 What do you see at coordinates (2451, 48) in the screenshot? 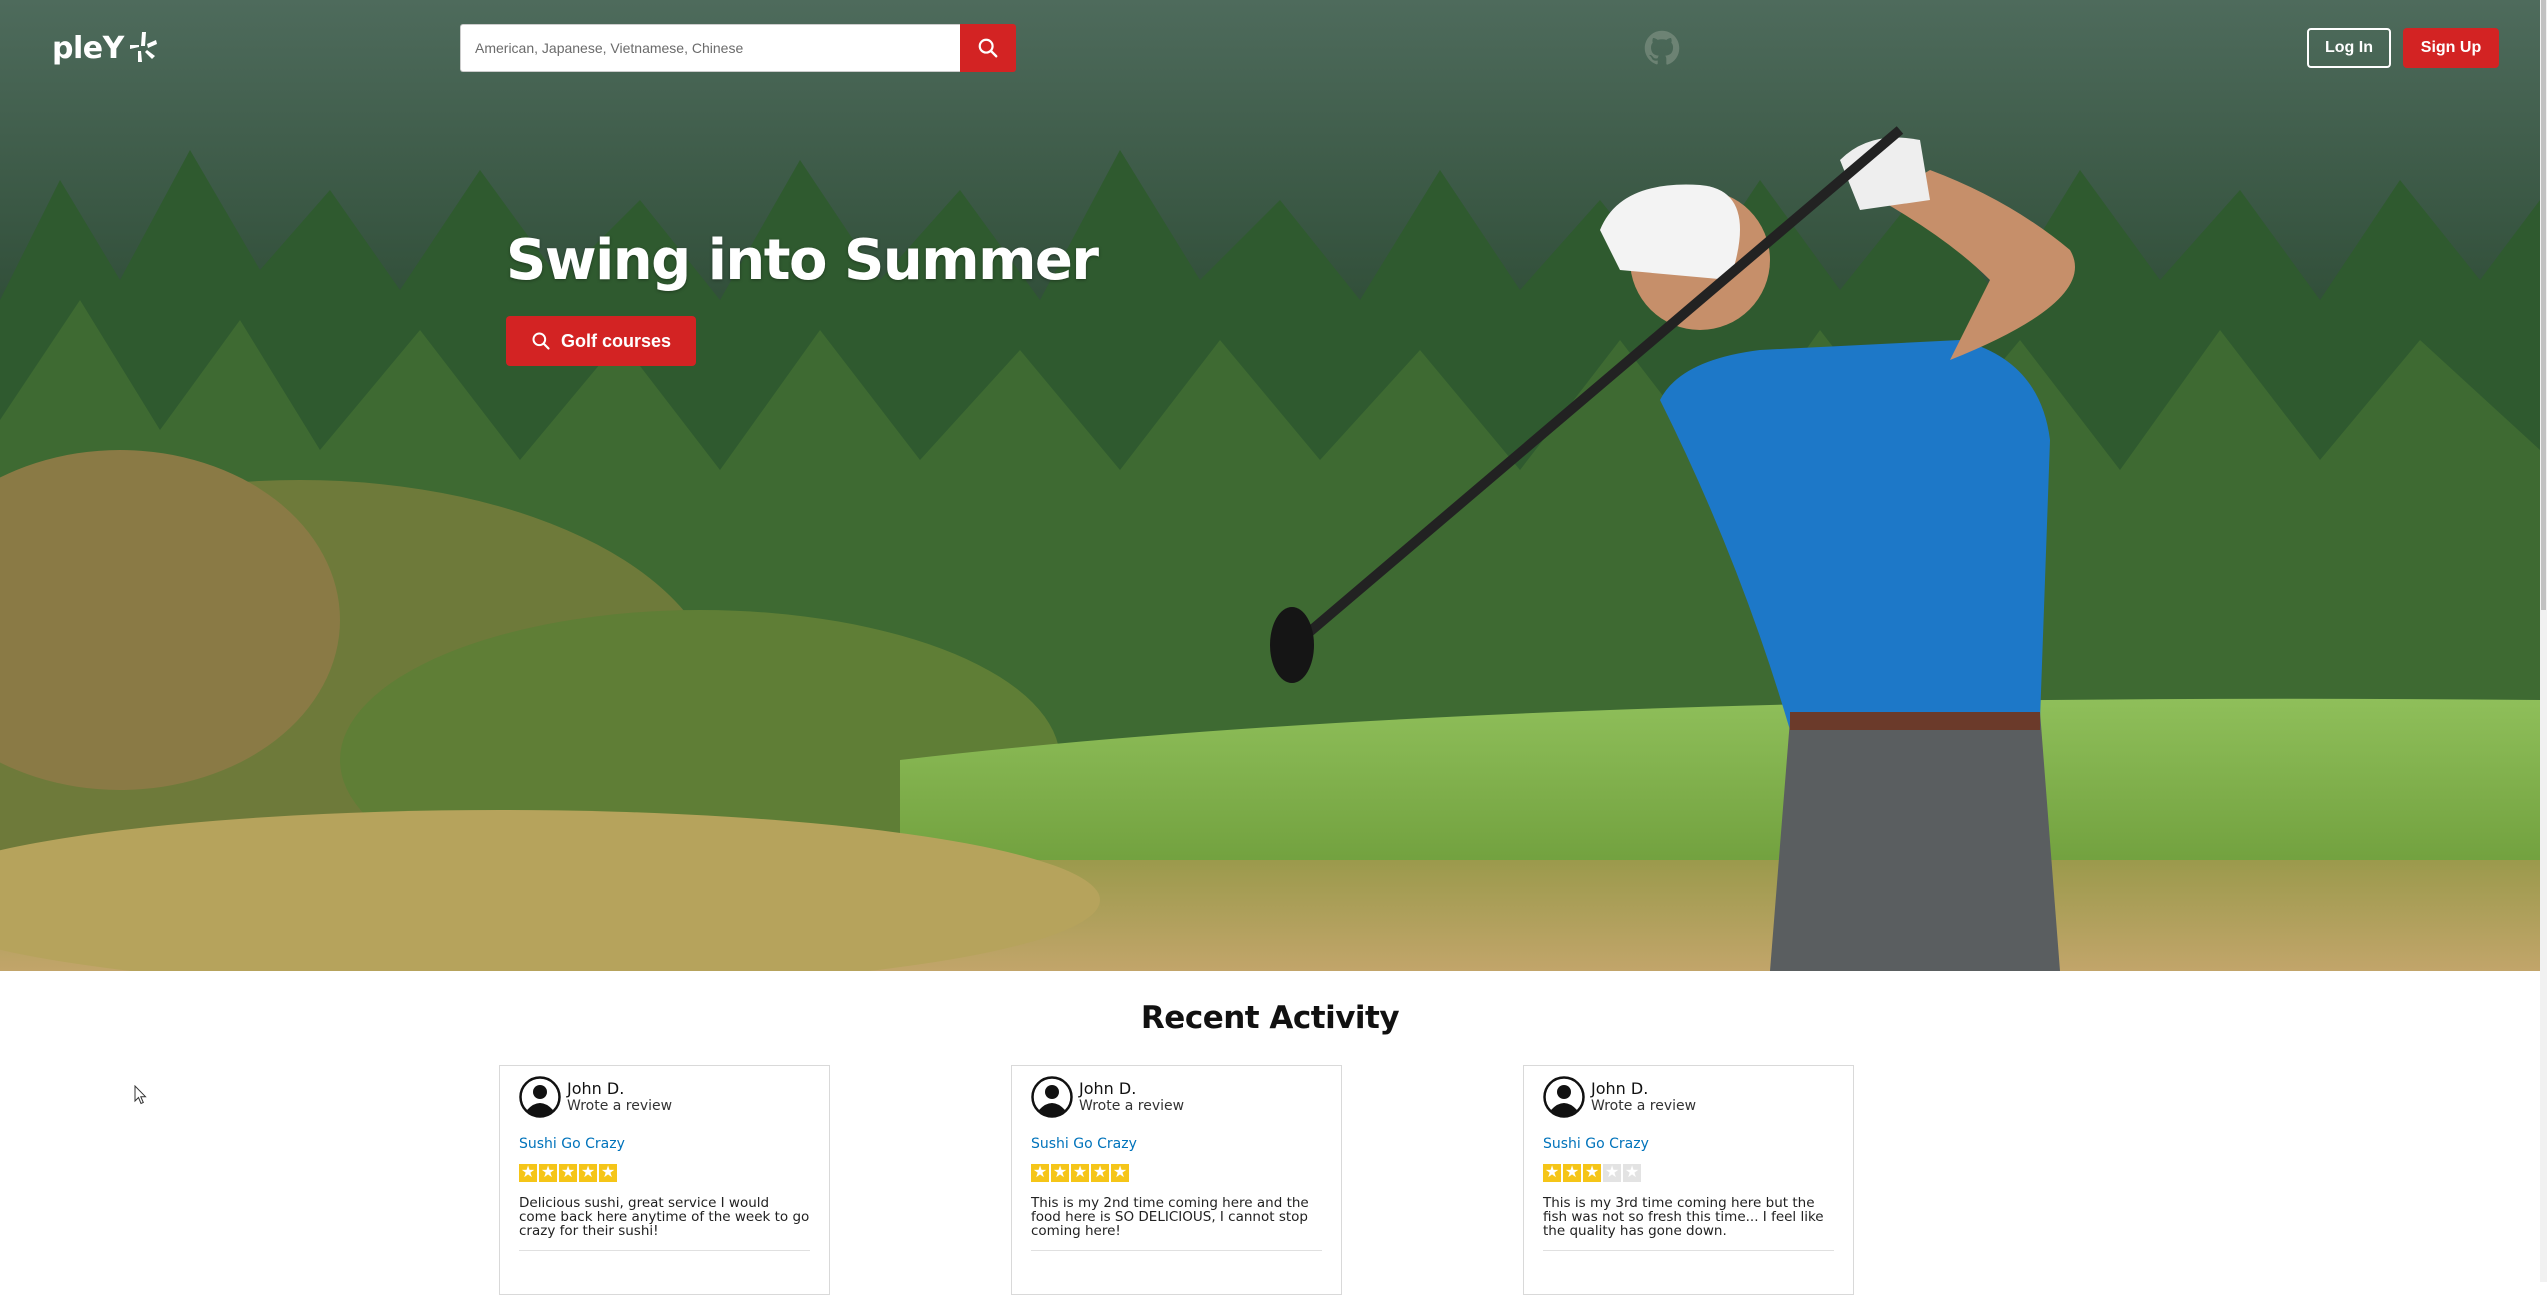
I see `signup-button: Sign Up` at bounding box center [2451, 48].